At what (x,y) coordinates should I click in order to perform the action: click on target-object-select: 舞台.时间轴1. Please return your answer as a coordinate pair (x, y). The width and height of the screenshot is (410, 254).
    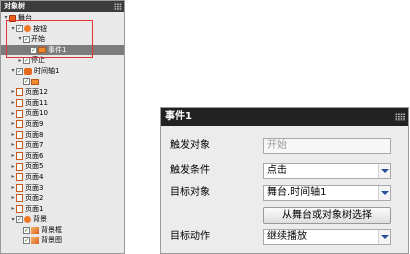
    Looking at the image, I should click on (327, 193).